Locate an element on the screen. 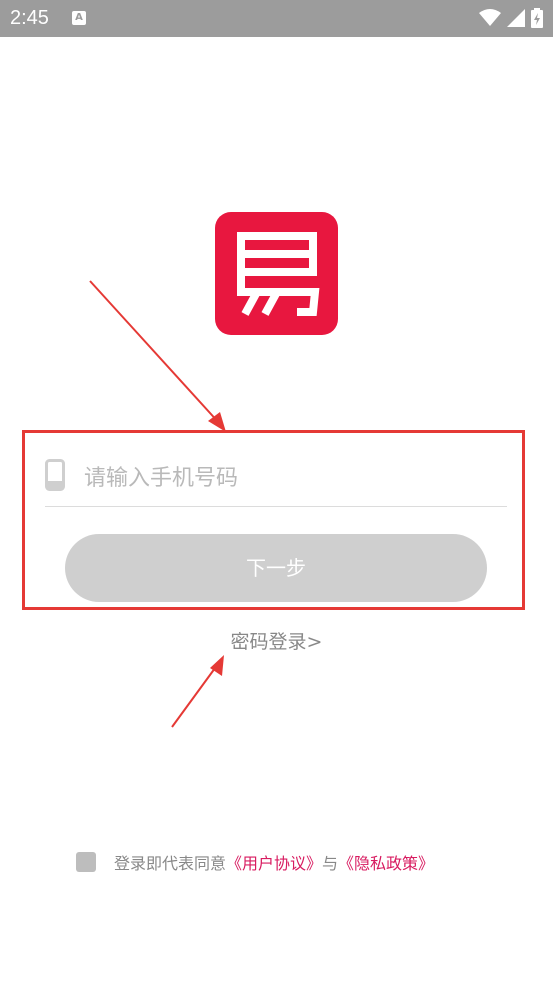  input-divider is located at coordinates (276, 506).